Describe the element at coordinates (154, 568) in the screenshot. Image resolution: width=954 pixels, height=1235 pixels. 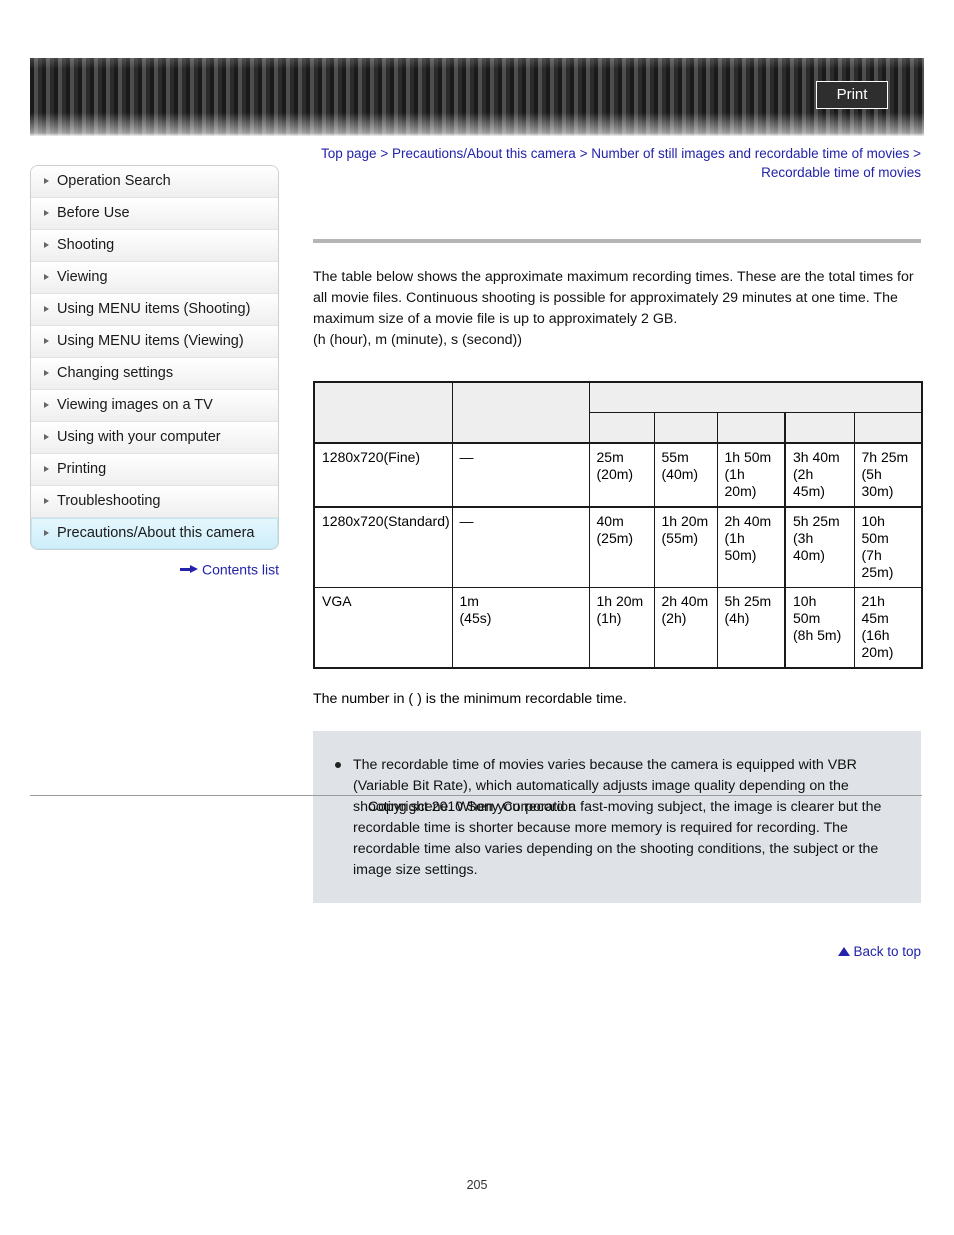
I see `contents-list-link: Contents list` at that location.